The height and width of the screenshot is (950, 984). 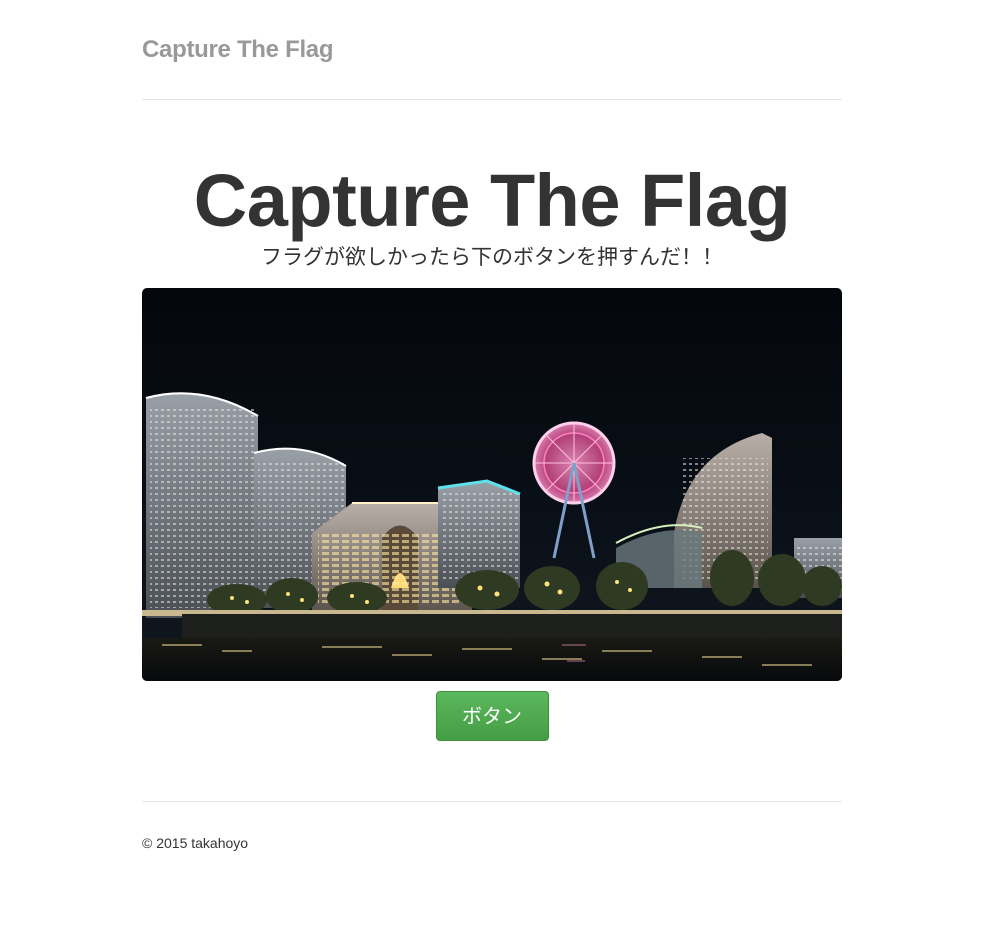 What do you see at coordinates (195, 843) in the screenshot?
I see `copyright-text: © 2015 takahoyo` at bounding box center [195, 843].